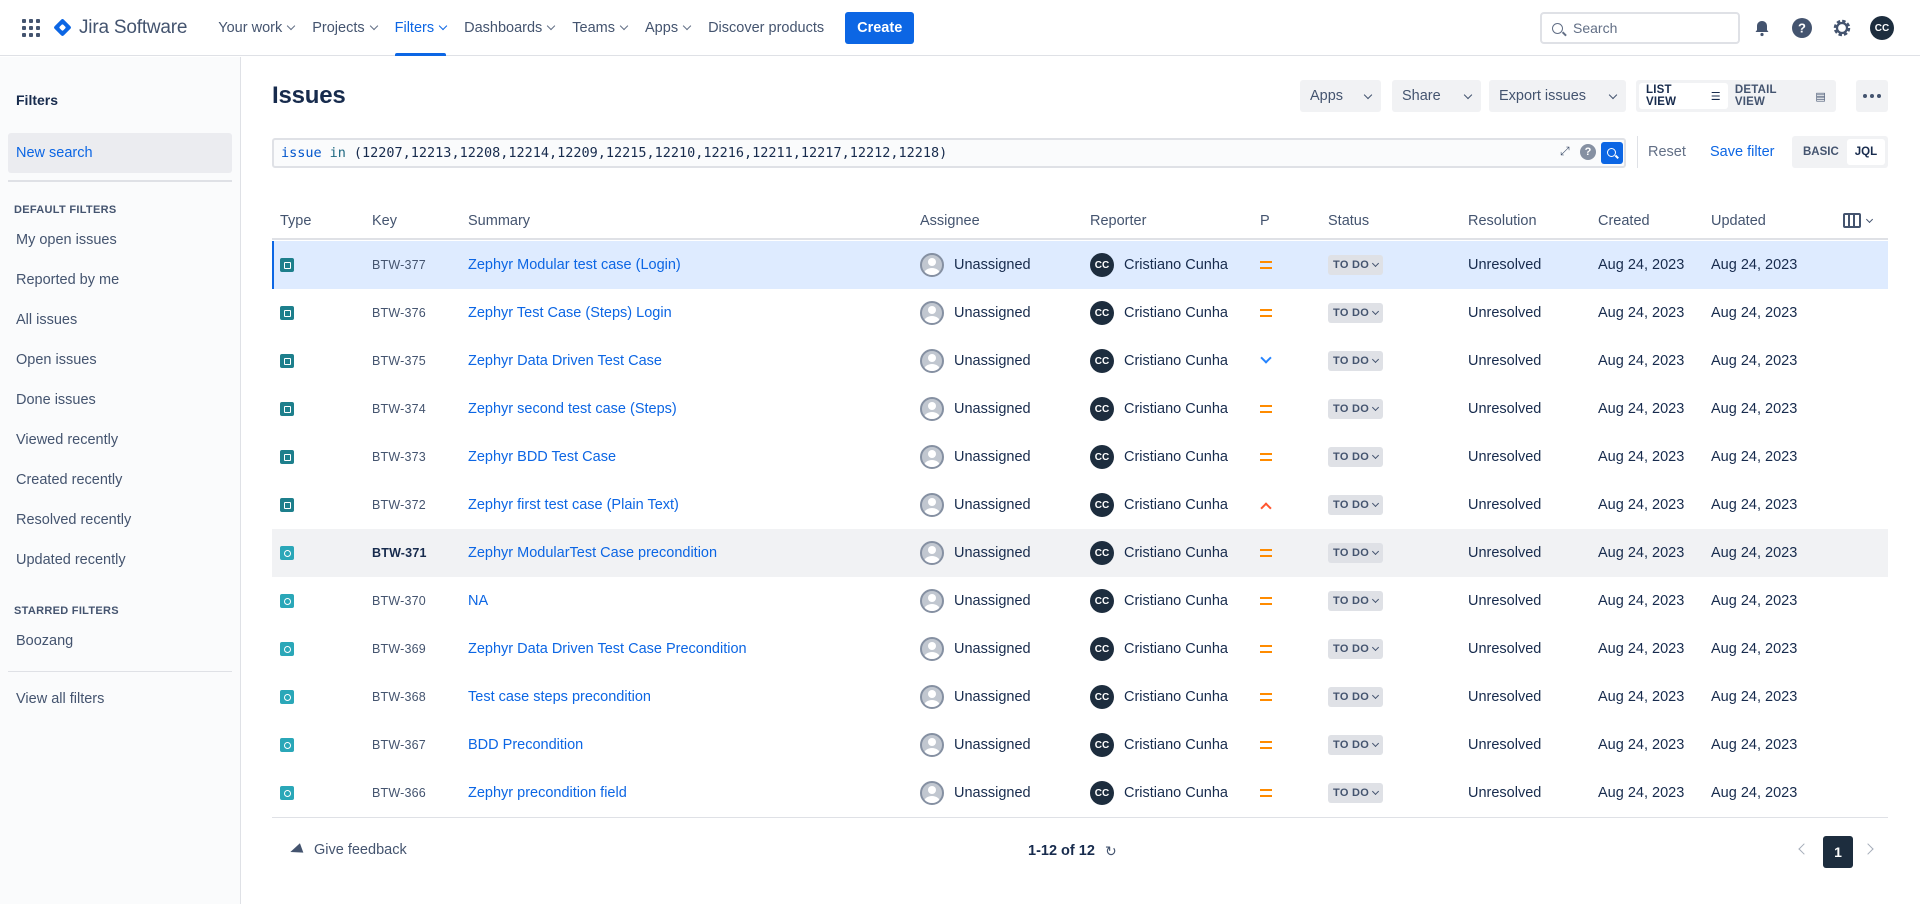 Image resolution: width=1920 pixels, height=904 pixels. I want to click on issue-summary-link: NA, so click(478, 601).